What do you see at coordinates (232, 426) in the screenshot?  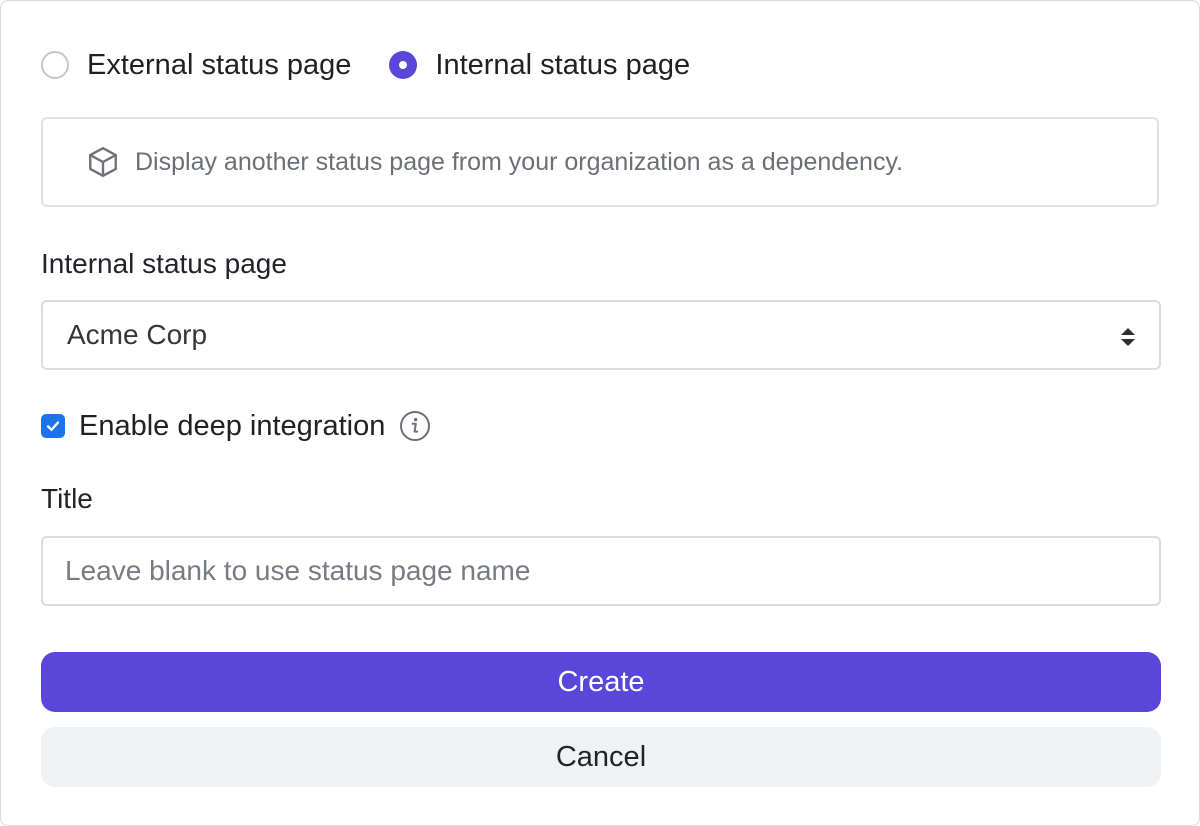 I see `deep-integration-label: Enable deep integration` at bounding box center [232, 426].